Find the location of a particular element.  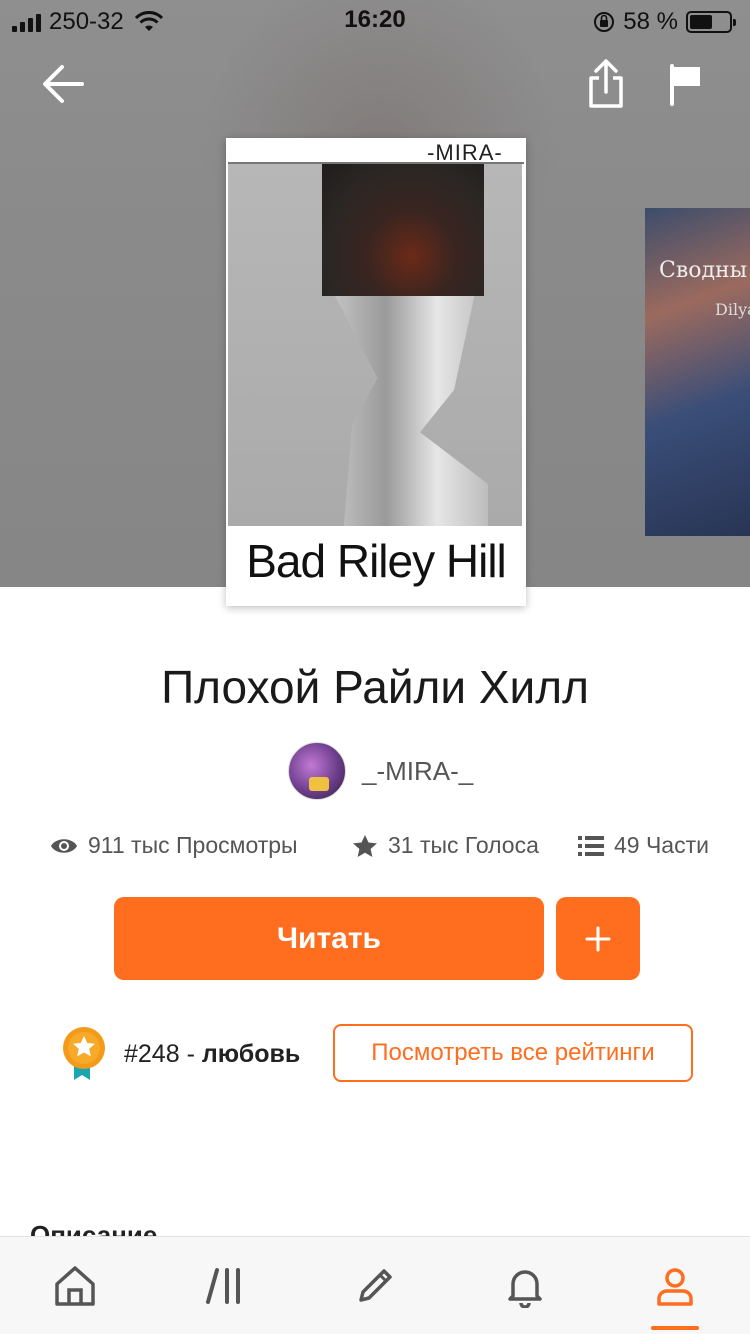

next-book-cover: Сводны Dilya is located at coordinates (697, 372).